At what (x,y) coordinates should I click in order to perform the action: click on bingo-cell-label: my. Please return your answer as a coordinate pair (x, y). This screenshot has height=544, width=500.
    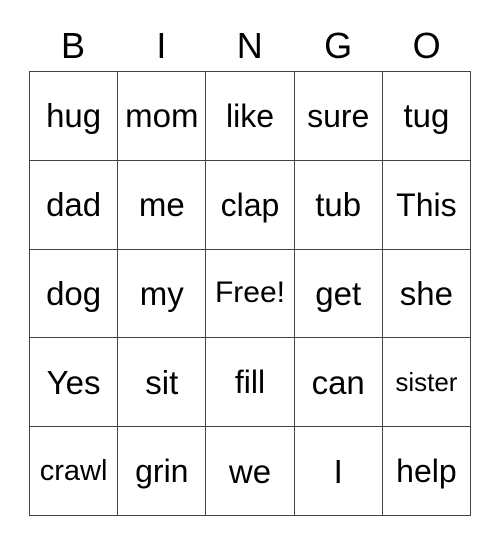
    Looking at the image, I should click on (161, 293).